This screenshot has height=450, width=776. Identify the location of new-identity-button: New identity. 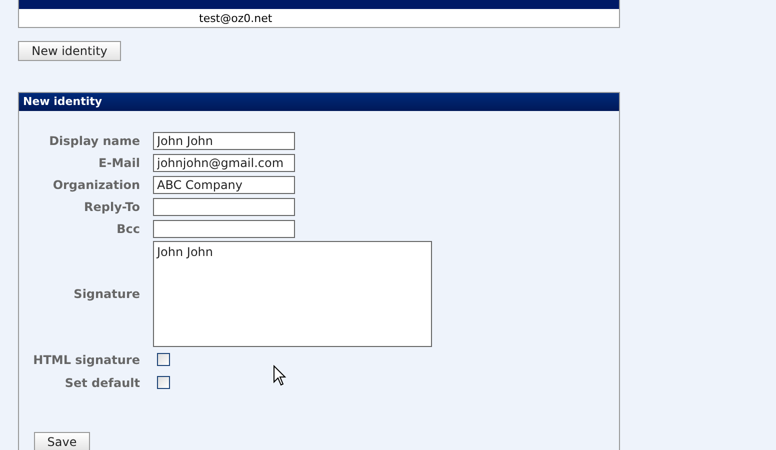
(69, 51).